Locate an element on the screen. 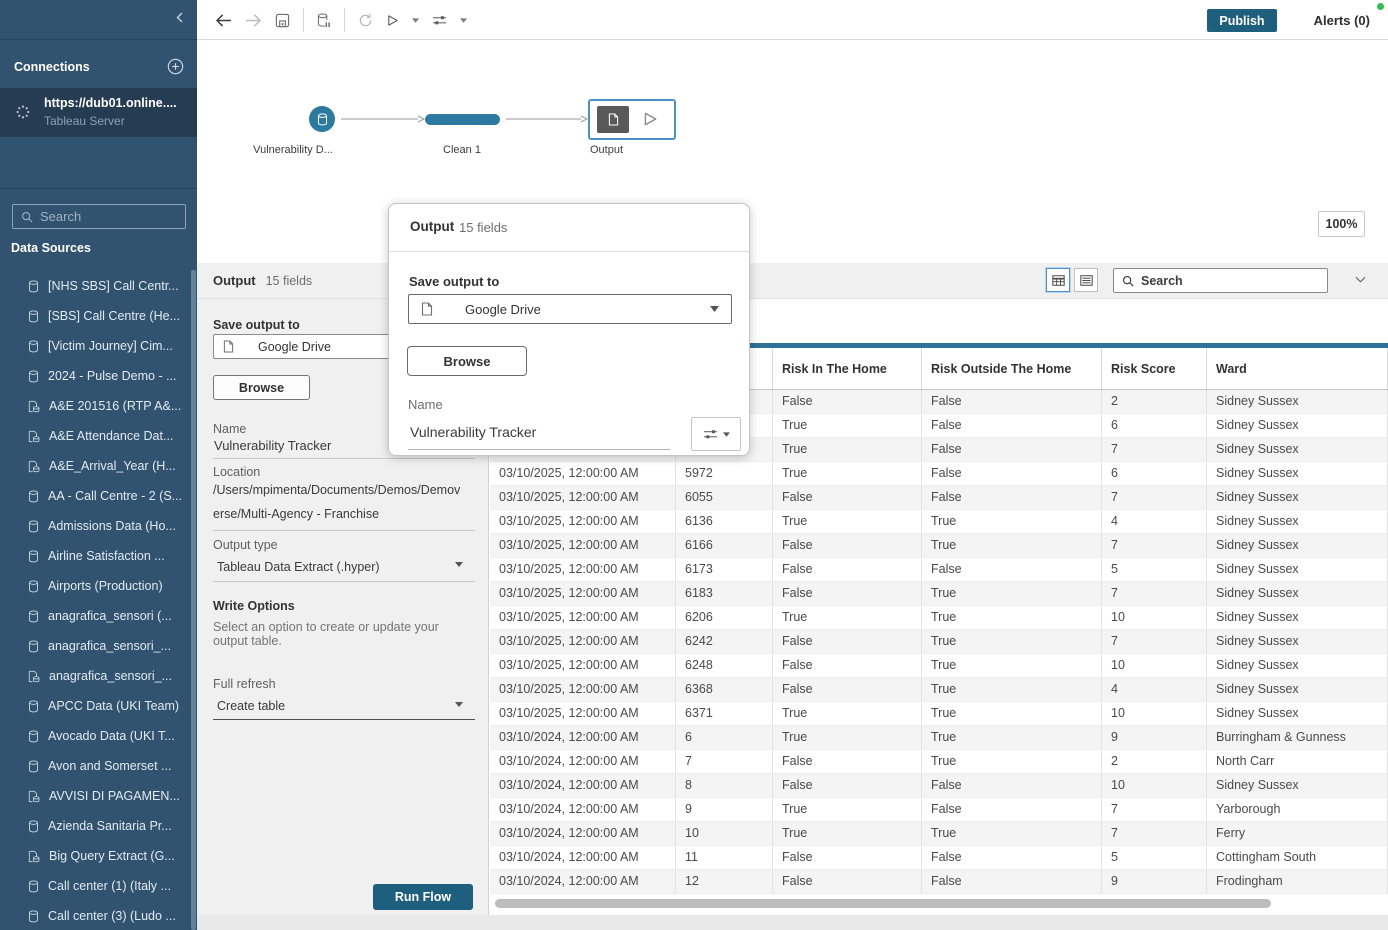  sidebar-search-box is located at coordinates (114, 216).